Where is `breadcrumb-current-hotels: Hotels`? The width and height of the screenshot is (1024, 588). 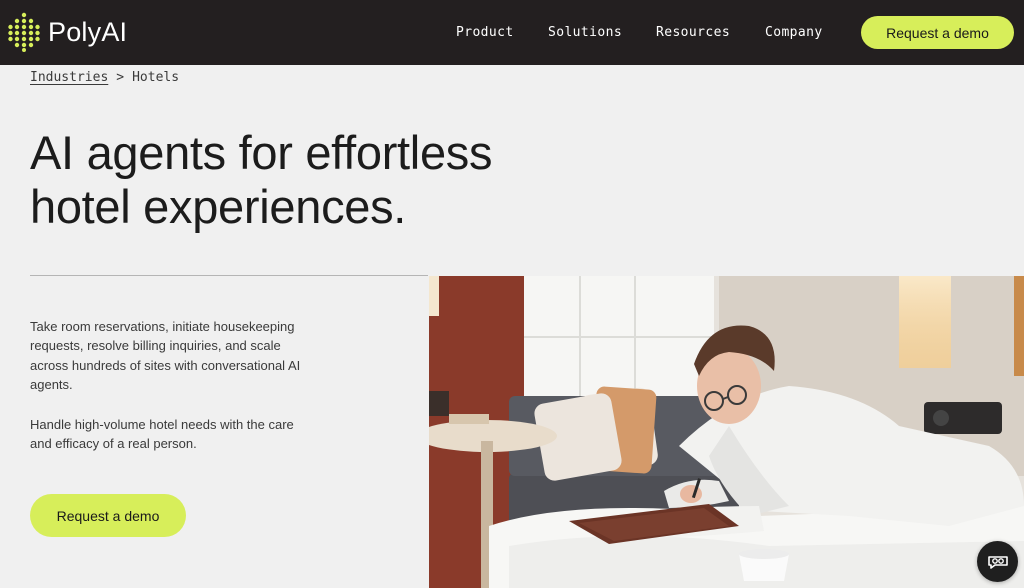 breadcrumb-current-hotels: Hotels is located at coordinates (156, 77).